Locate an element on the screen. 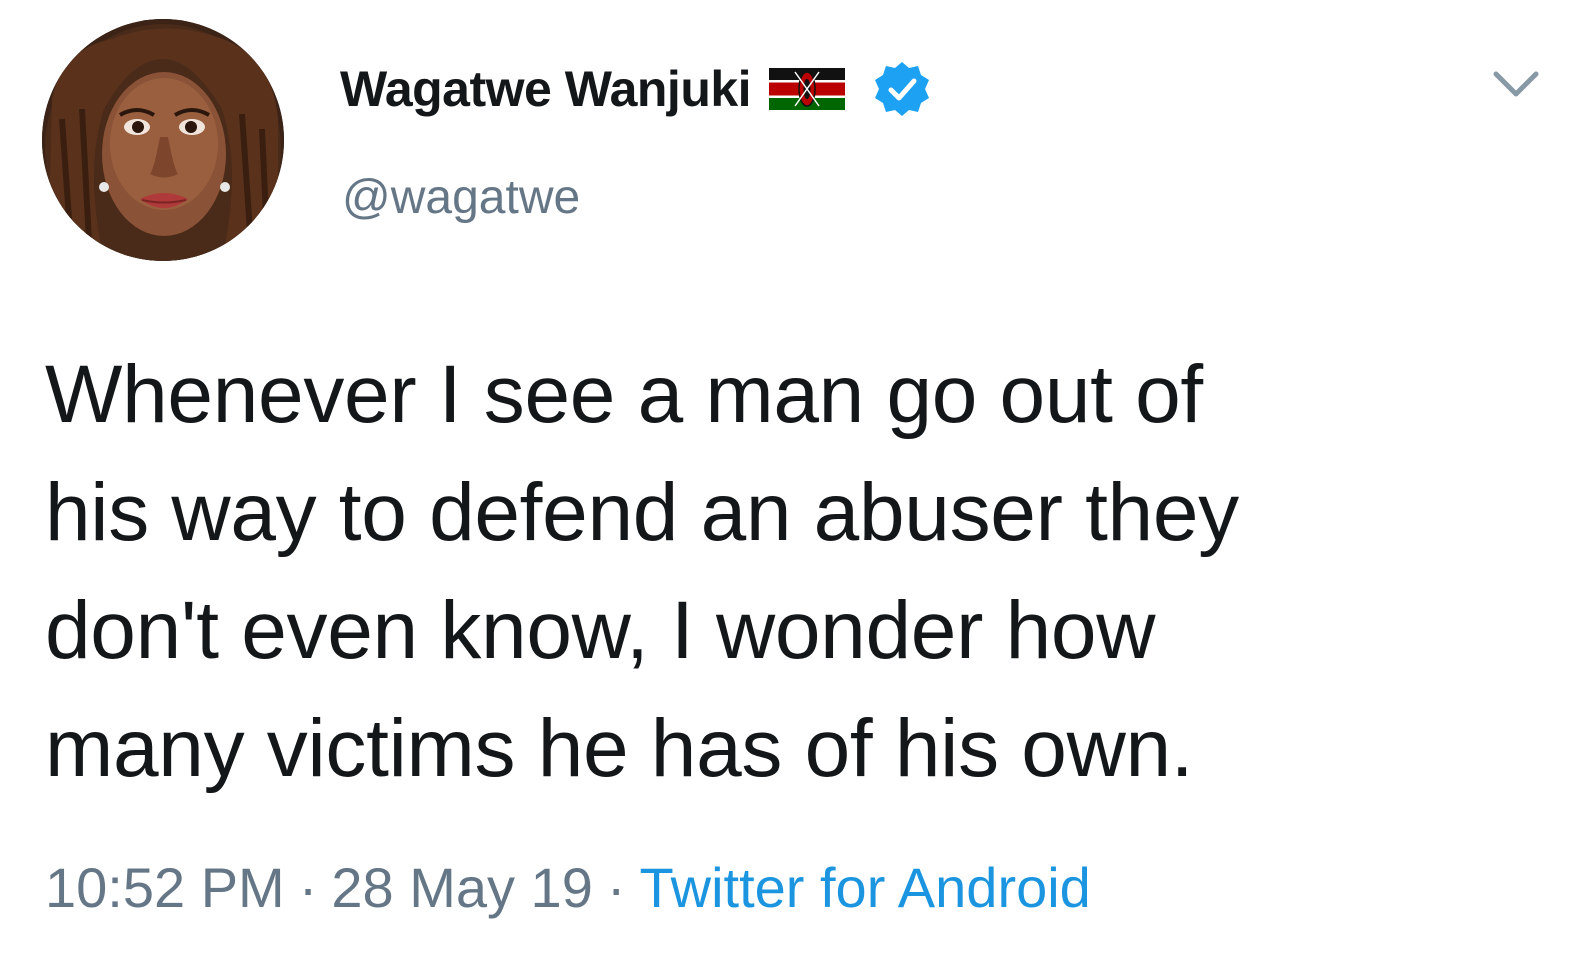 The height and width of the screenshot is (960, 1580). tweet-text-line: his way to defend an abuser they is located at coordinates (642, 512).